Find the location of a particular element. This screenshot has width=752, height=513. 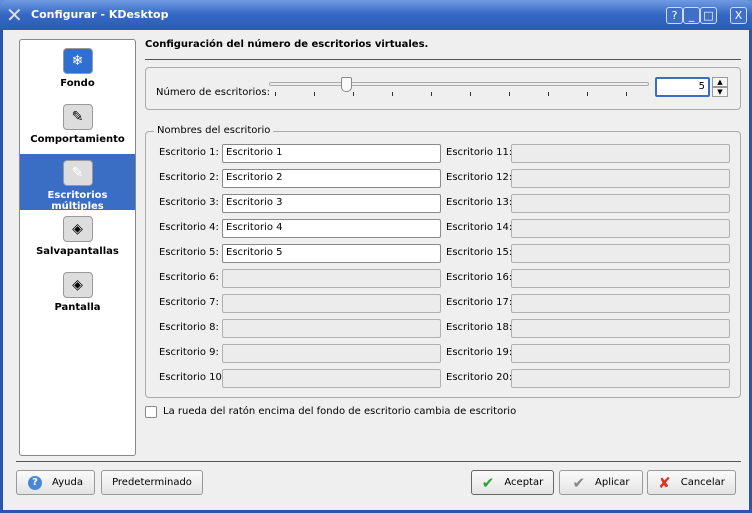

desktop-name-label: Escritorio 7: is located at coordinates (189, 302).